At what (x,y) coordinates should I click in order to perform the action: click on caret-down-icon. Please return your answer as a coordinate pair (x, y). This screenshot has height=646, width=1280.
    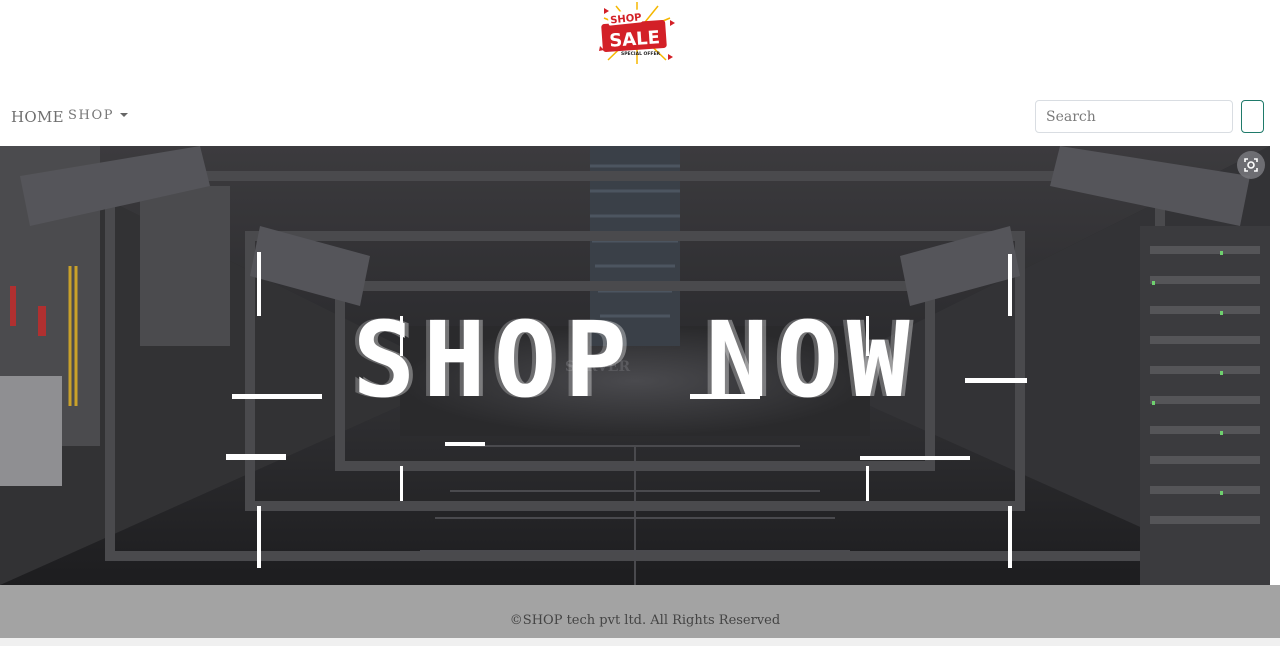
    Looking at the image, I should click on (124, 115).